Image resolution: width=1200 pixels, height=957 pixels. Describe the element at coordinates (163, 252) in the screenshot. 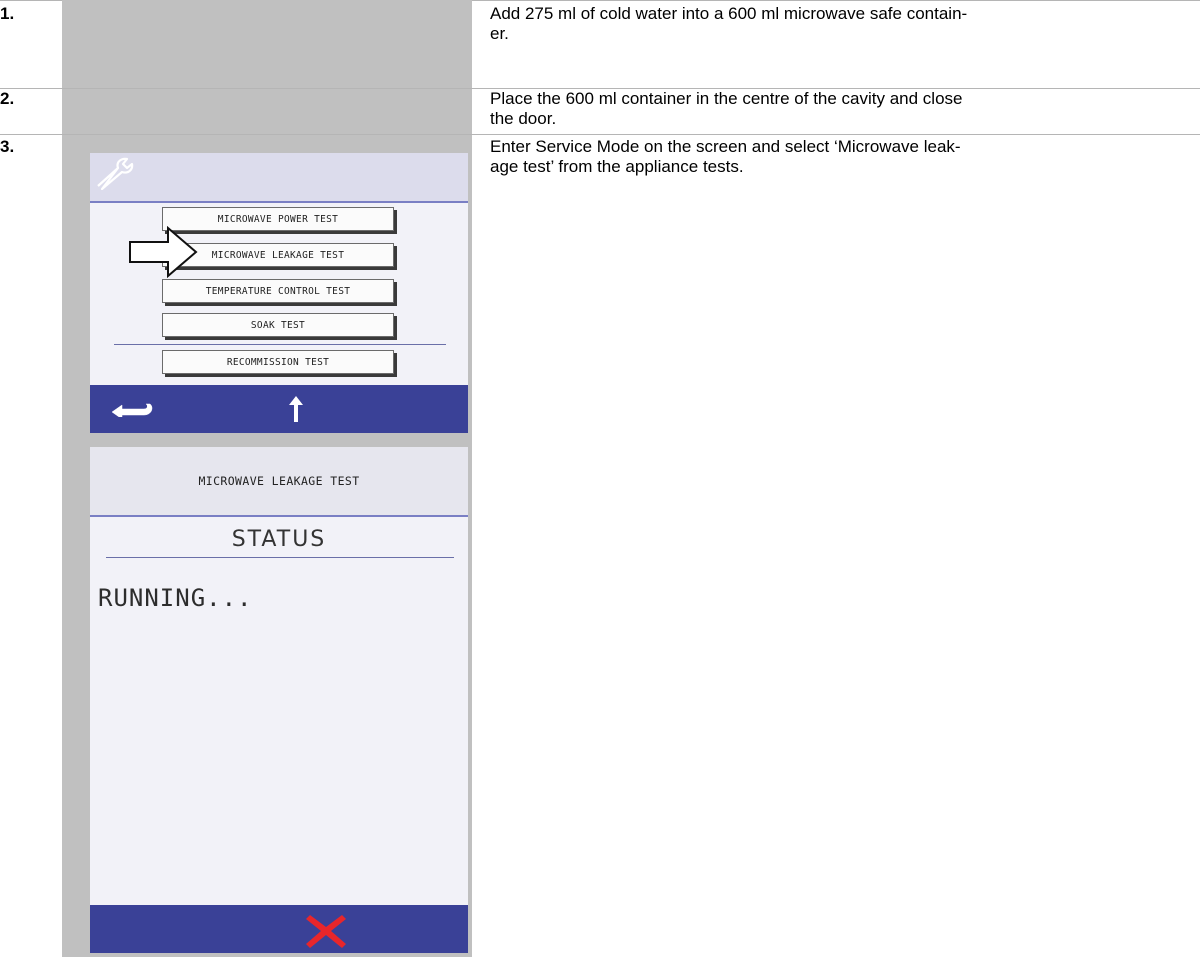

I see `pointer-arrow-icon` at that location.